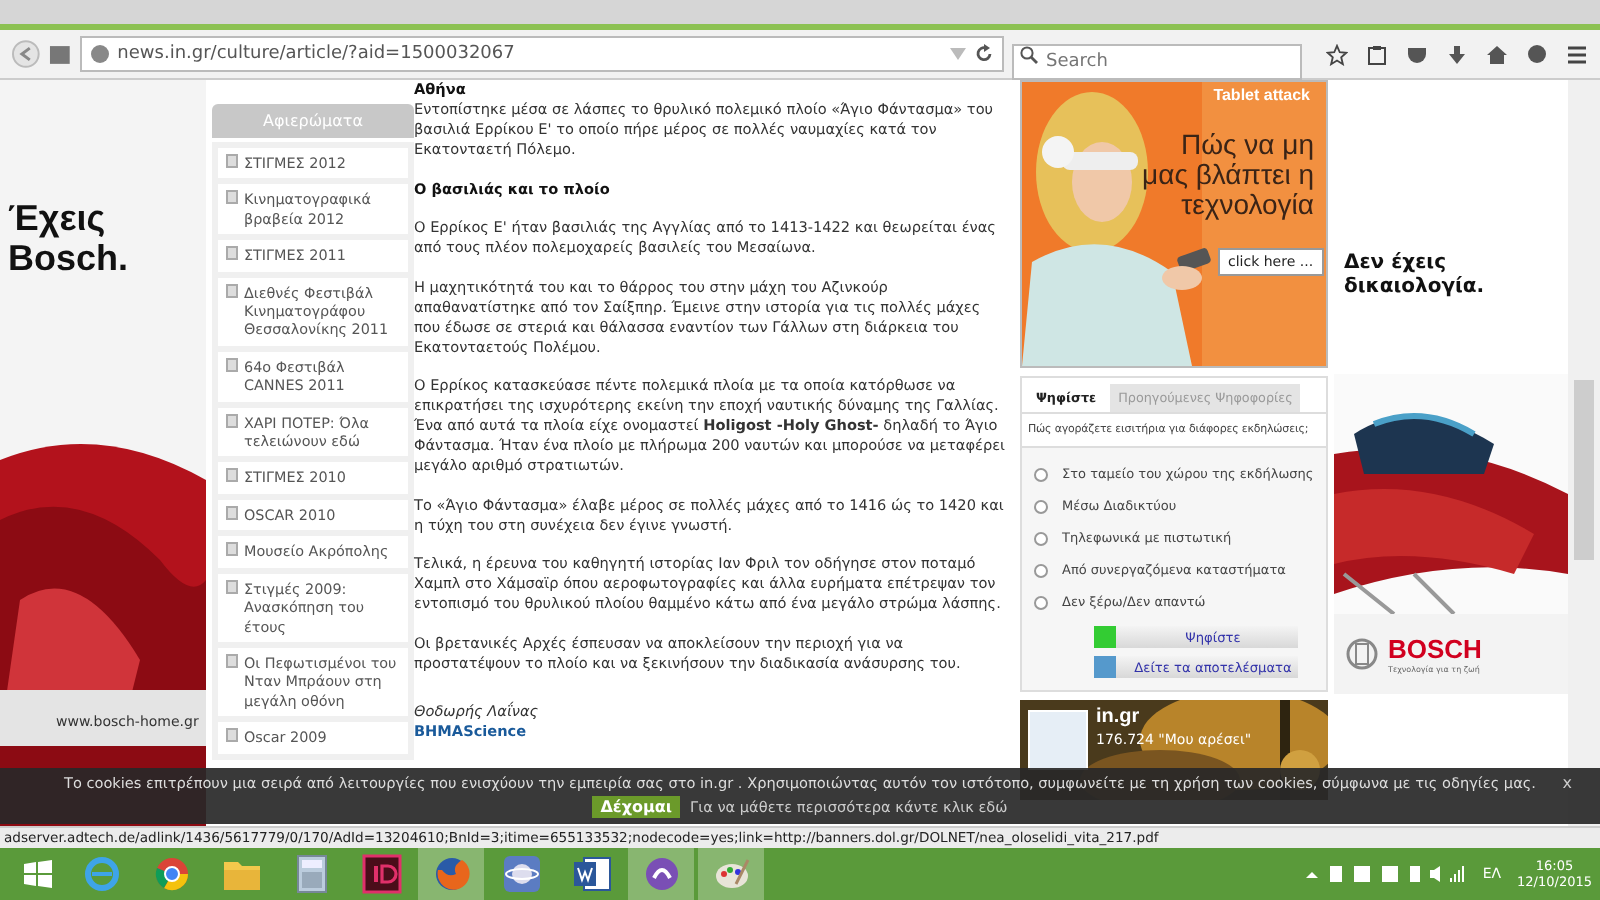  I want to click on folder-icon, so click(241, 874).